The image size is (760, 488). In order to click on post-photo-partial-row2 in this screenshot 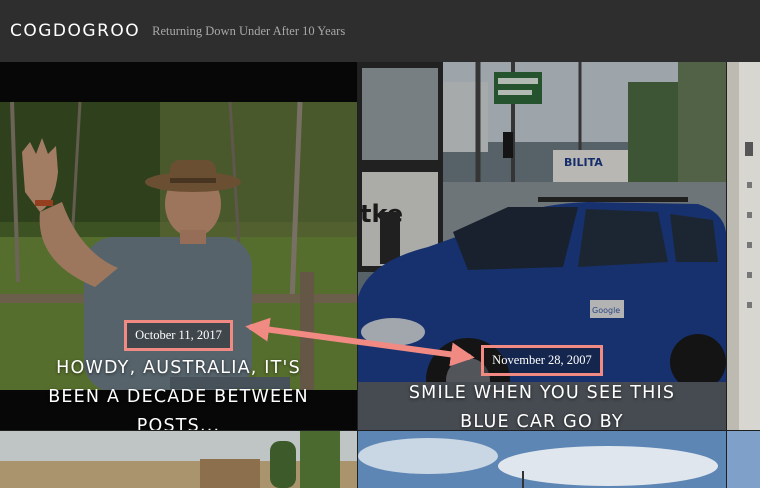, I will do `click(743, 459)`.